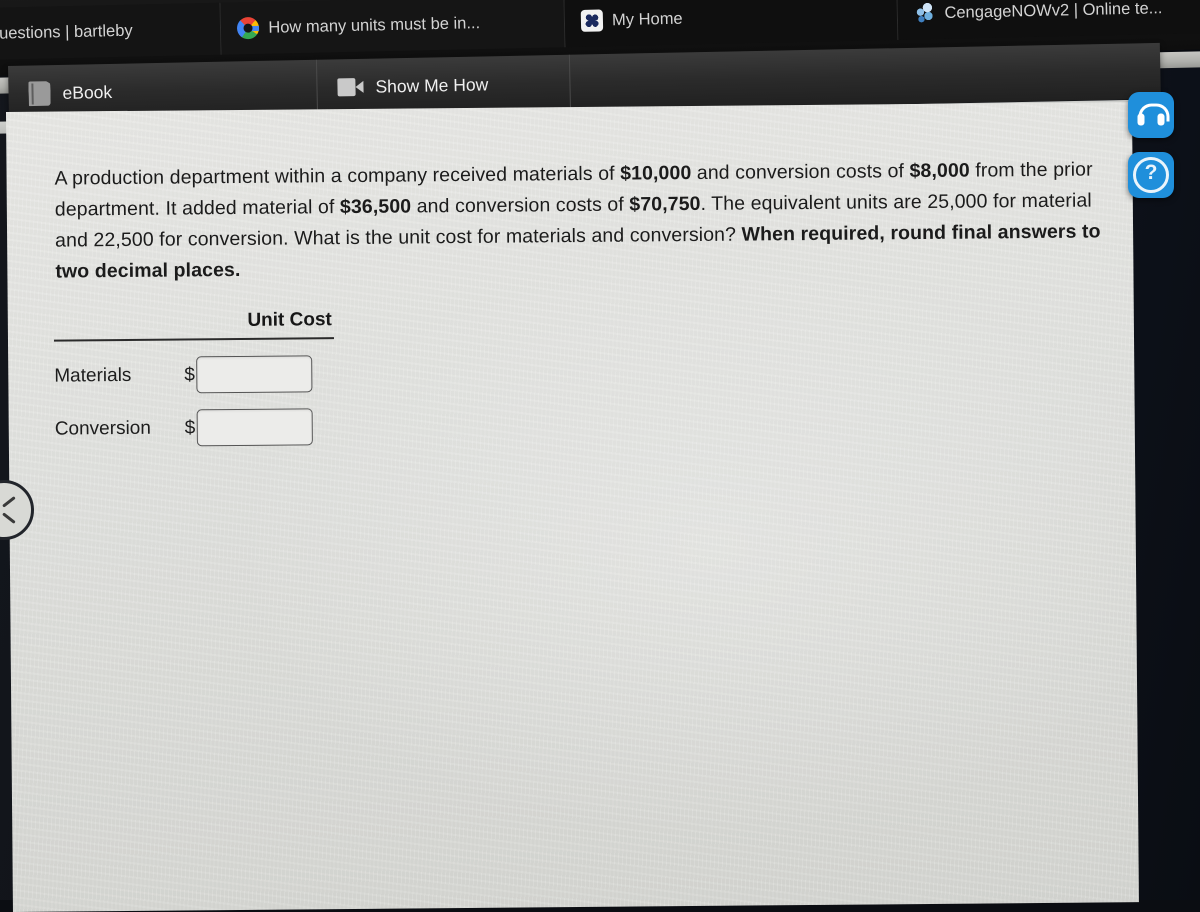 The image size is (1200, 912). What do you see at coordinates (957, 201) in the screenshot?
I see `eu-material: 25,000` at bounding box center [957, 201].